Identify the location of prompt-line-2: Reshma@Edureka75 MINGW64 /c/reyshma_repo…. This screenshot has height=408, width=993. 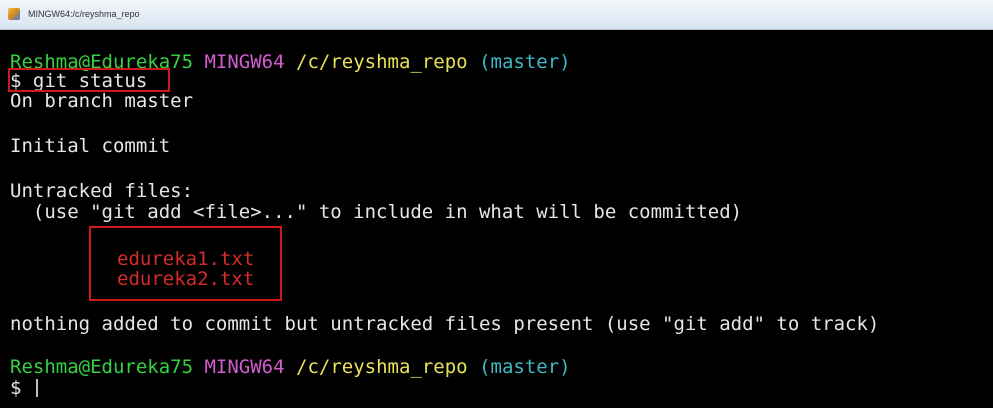
(290, 367).